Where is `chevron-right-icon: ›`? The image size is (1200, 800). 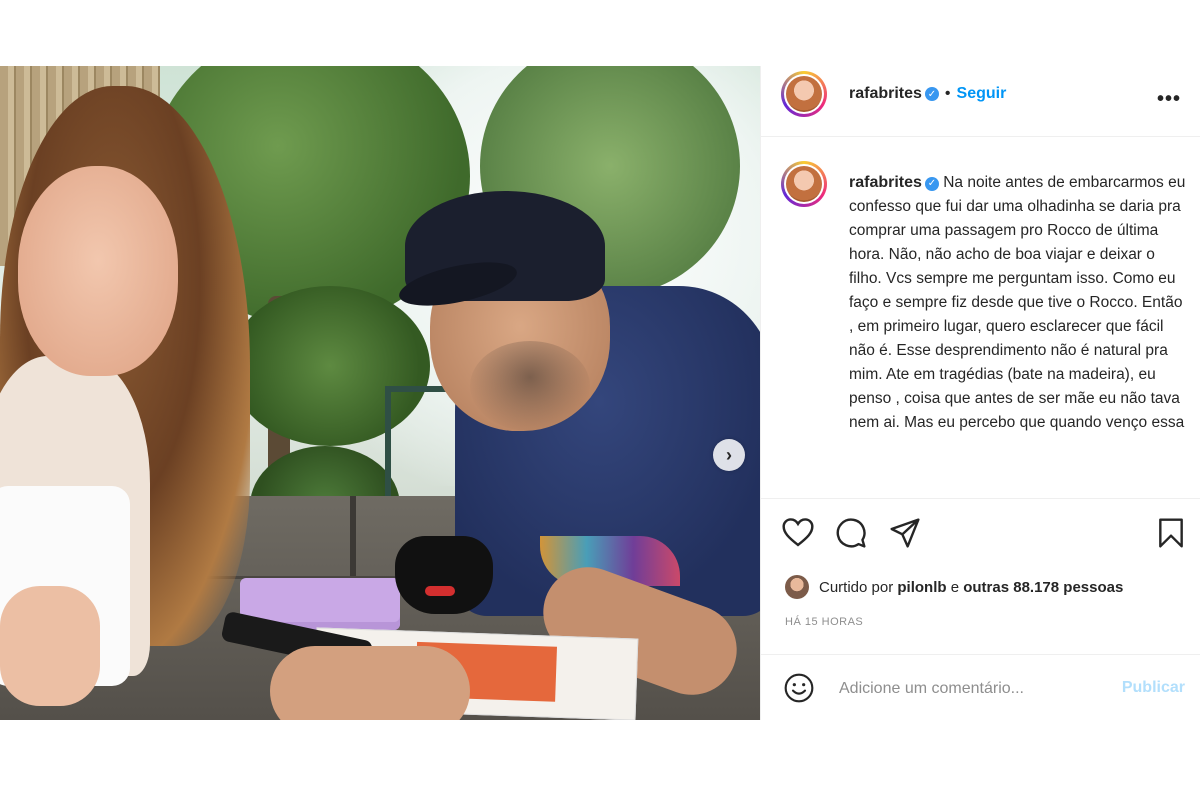
chevron-right-icon: › is located at coordinates (729, 454).